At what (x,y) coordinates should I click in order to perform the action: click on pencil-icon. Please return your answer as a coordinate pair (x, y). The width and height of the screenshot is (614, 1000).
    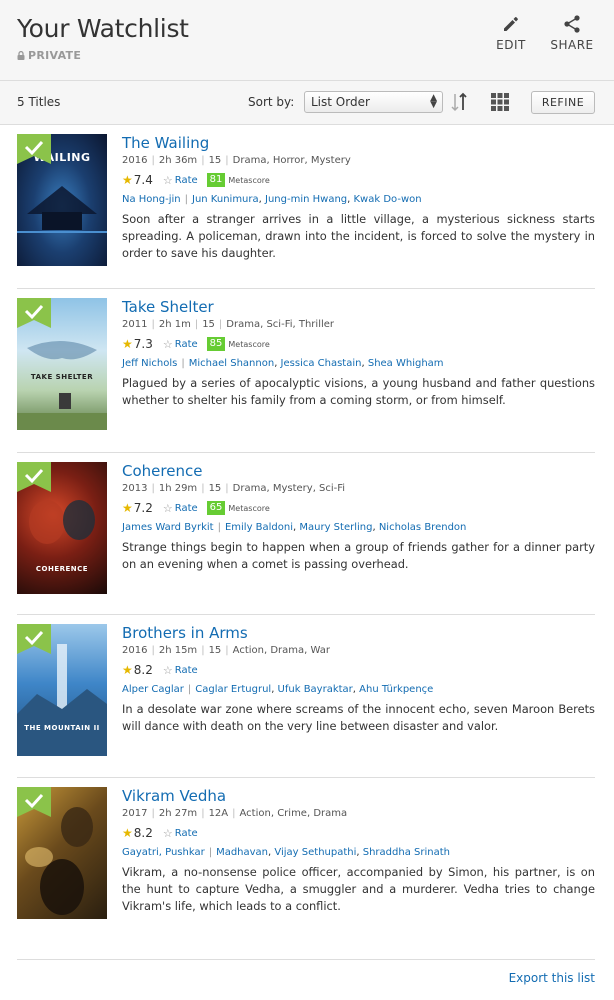
    Looking at the image, I should click on (511, 24).